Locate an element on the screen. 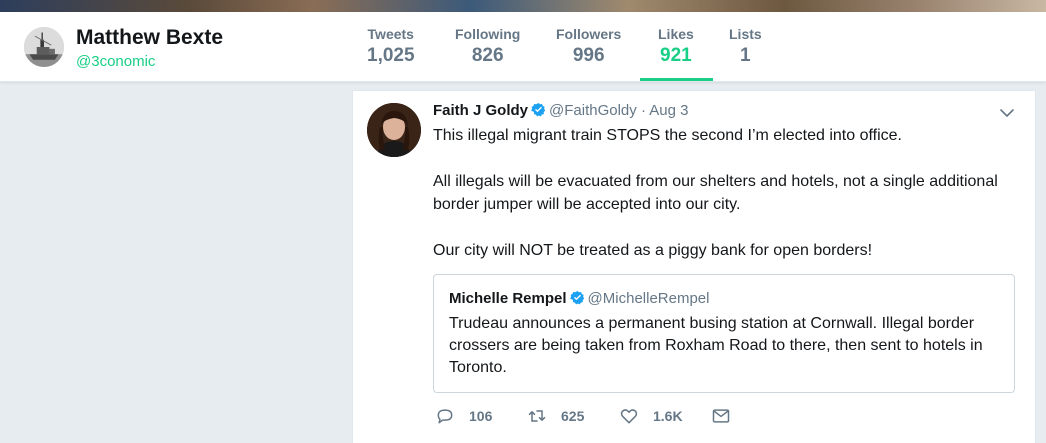 The height and width of the screenshot is (443, 1046). quoted-tweet-header: Michelle Rempel @MichelleRempel is located at coordinates (579, 298).